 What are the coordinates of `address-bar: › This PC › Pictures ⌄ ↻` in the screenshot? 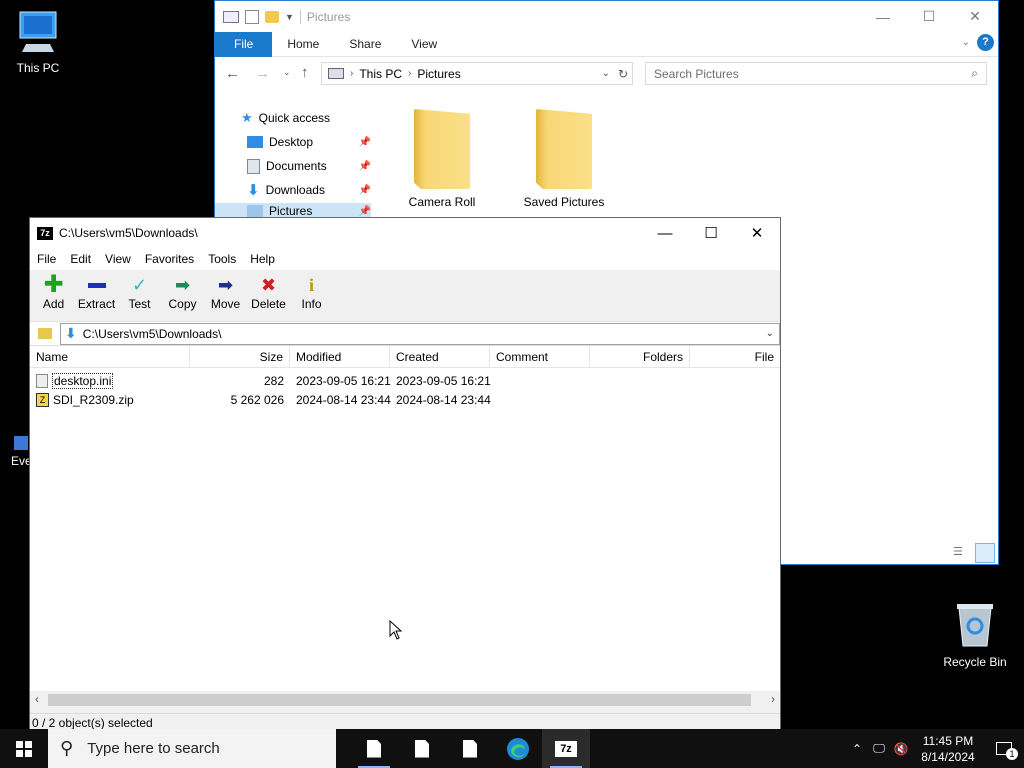 It's located at (477, 73).